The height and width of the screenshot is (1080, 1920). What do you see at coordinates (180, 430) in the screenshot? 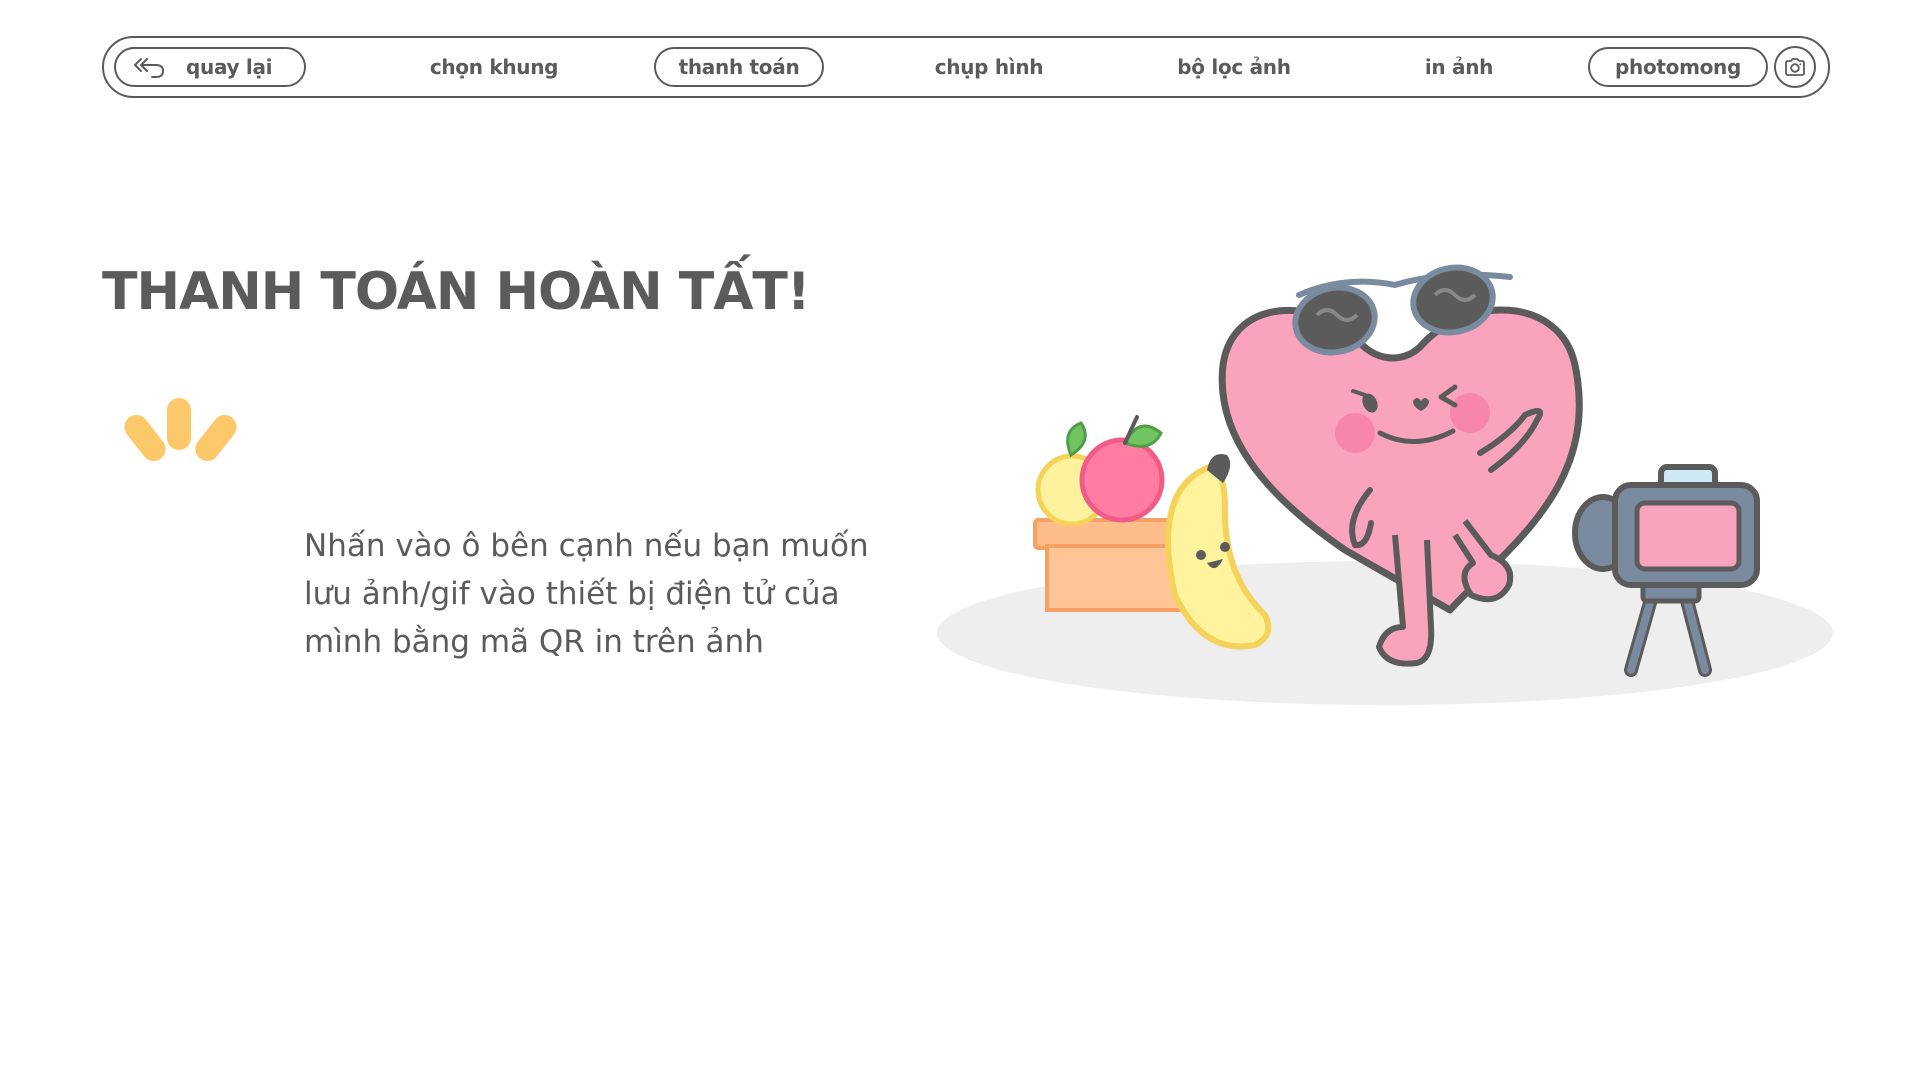
I see `sparkle-accent-icon` at bounding box center [180, 430].